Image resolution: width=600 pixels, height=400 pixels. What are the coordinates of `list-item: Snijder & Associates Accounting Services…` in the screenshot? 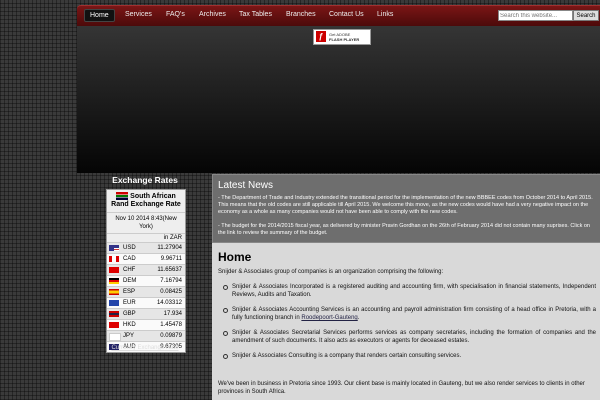 It's located at (407, 314).